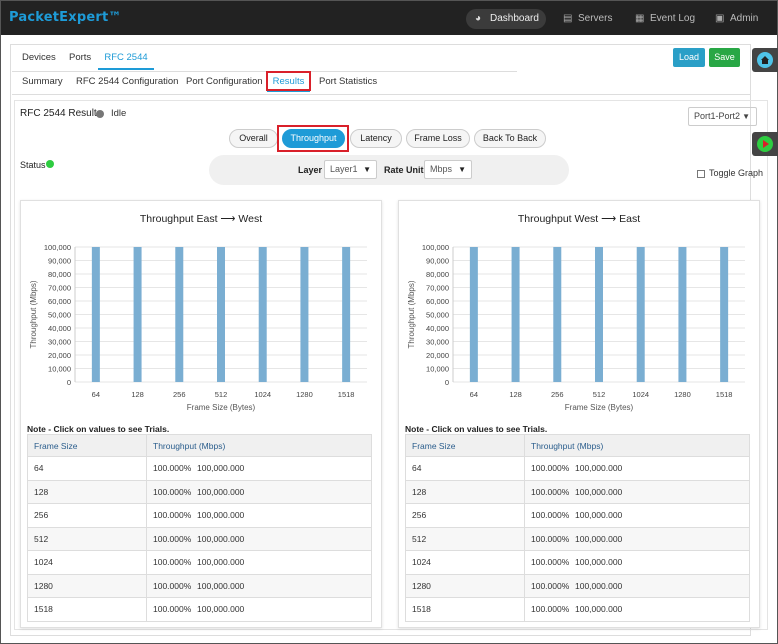 The image size is (778, 644). What do you see at coordinates (253, 138) in the screenshot?
I see `test-tab-overall: Overall` at bounding box center [253, 138].